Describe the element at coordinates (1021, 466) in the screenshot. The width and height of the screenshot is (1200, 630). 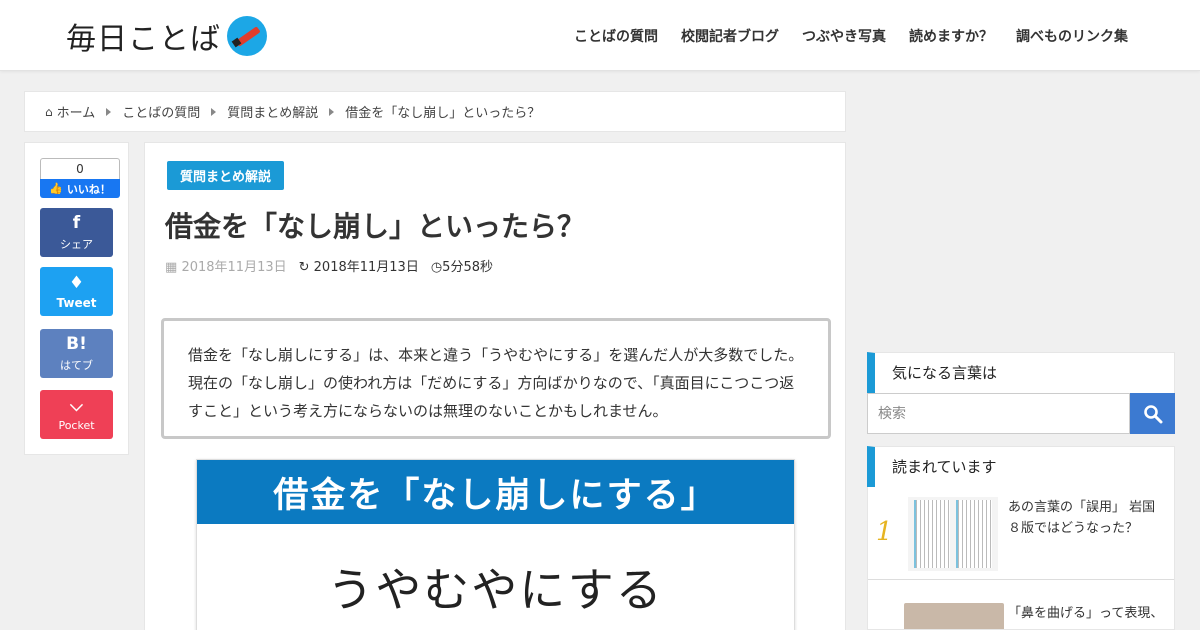
I see `widget-title-ranking: 読まれています` at that location.